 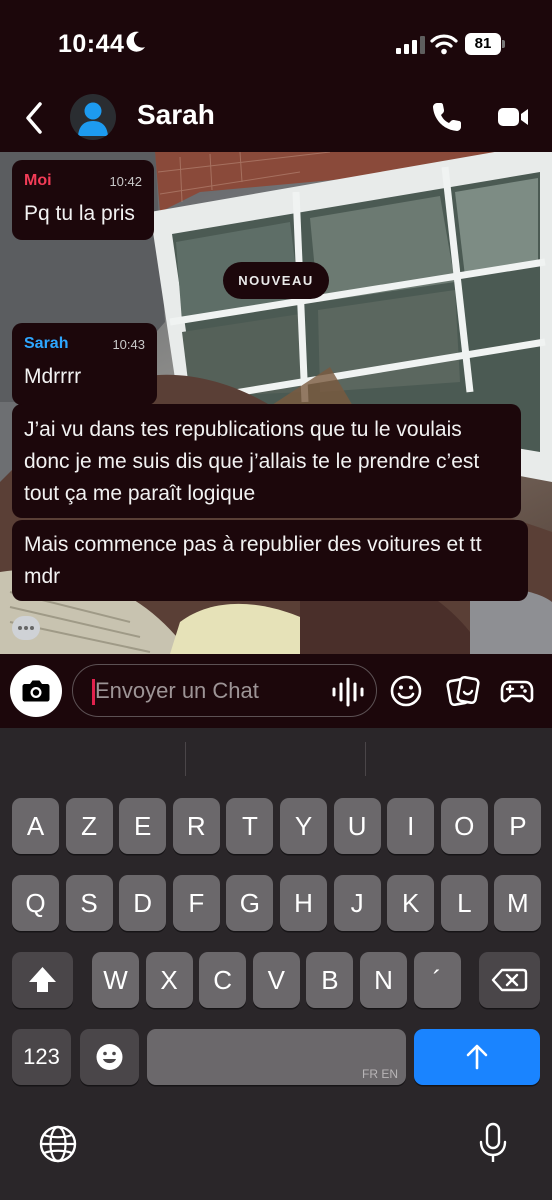 What do you see at coordinates (493, 1143) in the screenshot?
I see `dictation-microphone-icon` at bounding box center [493, 1143].